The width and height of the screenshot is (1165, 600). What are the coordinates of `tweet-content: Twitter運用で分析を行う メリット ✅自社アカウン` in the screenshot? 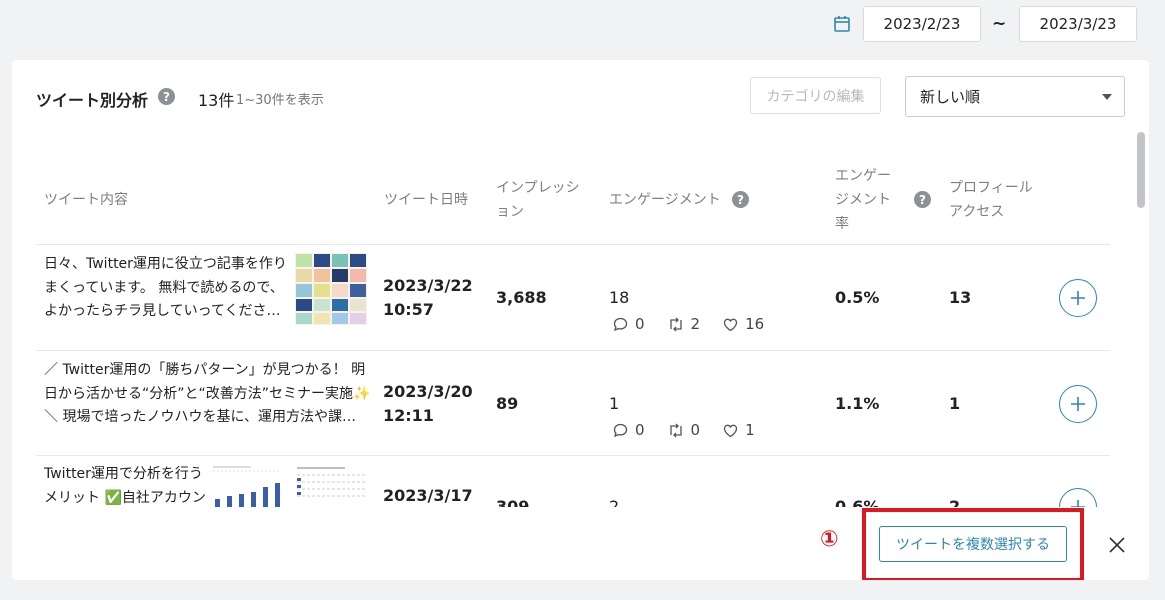 It's located at (129, 486).